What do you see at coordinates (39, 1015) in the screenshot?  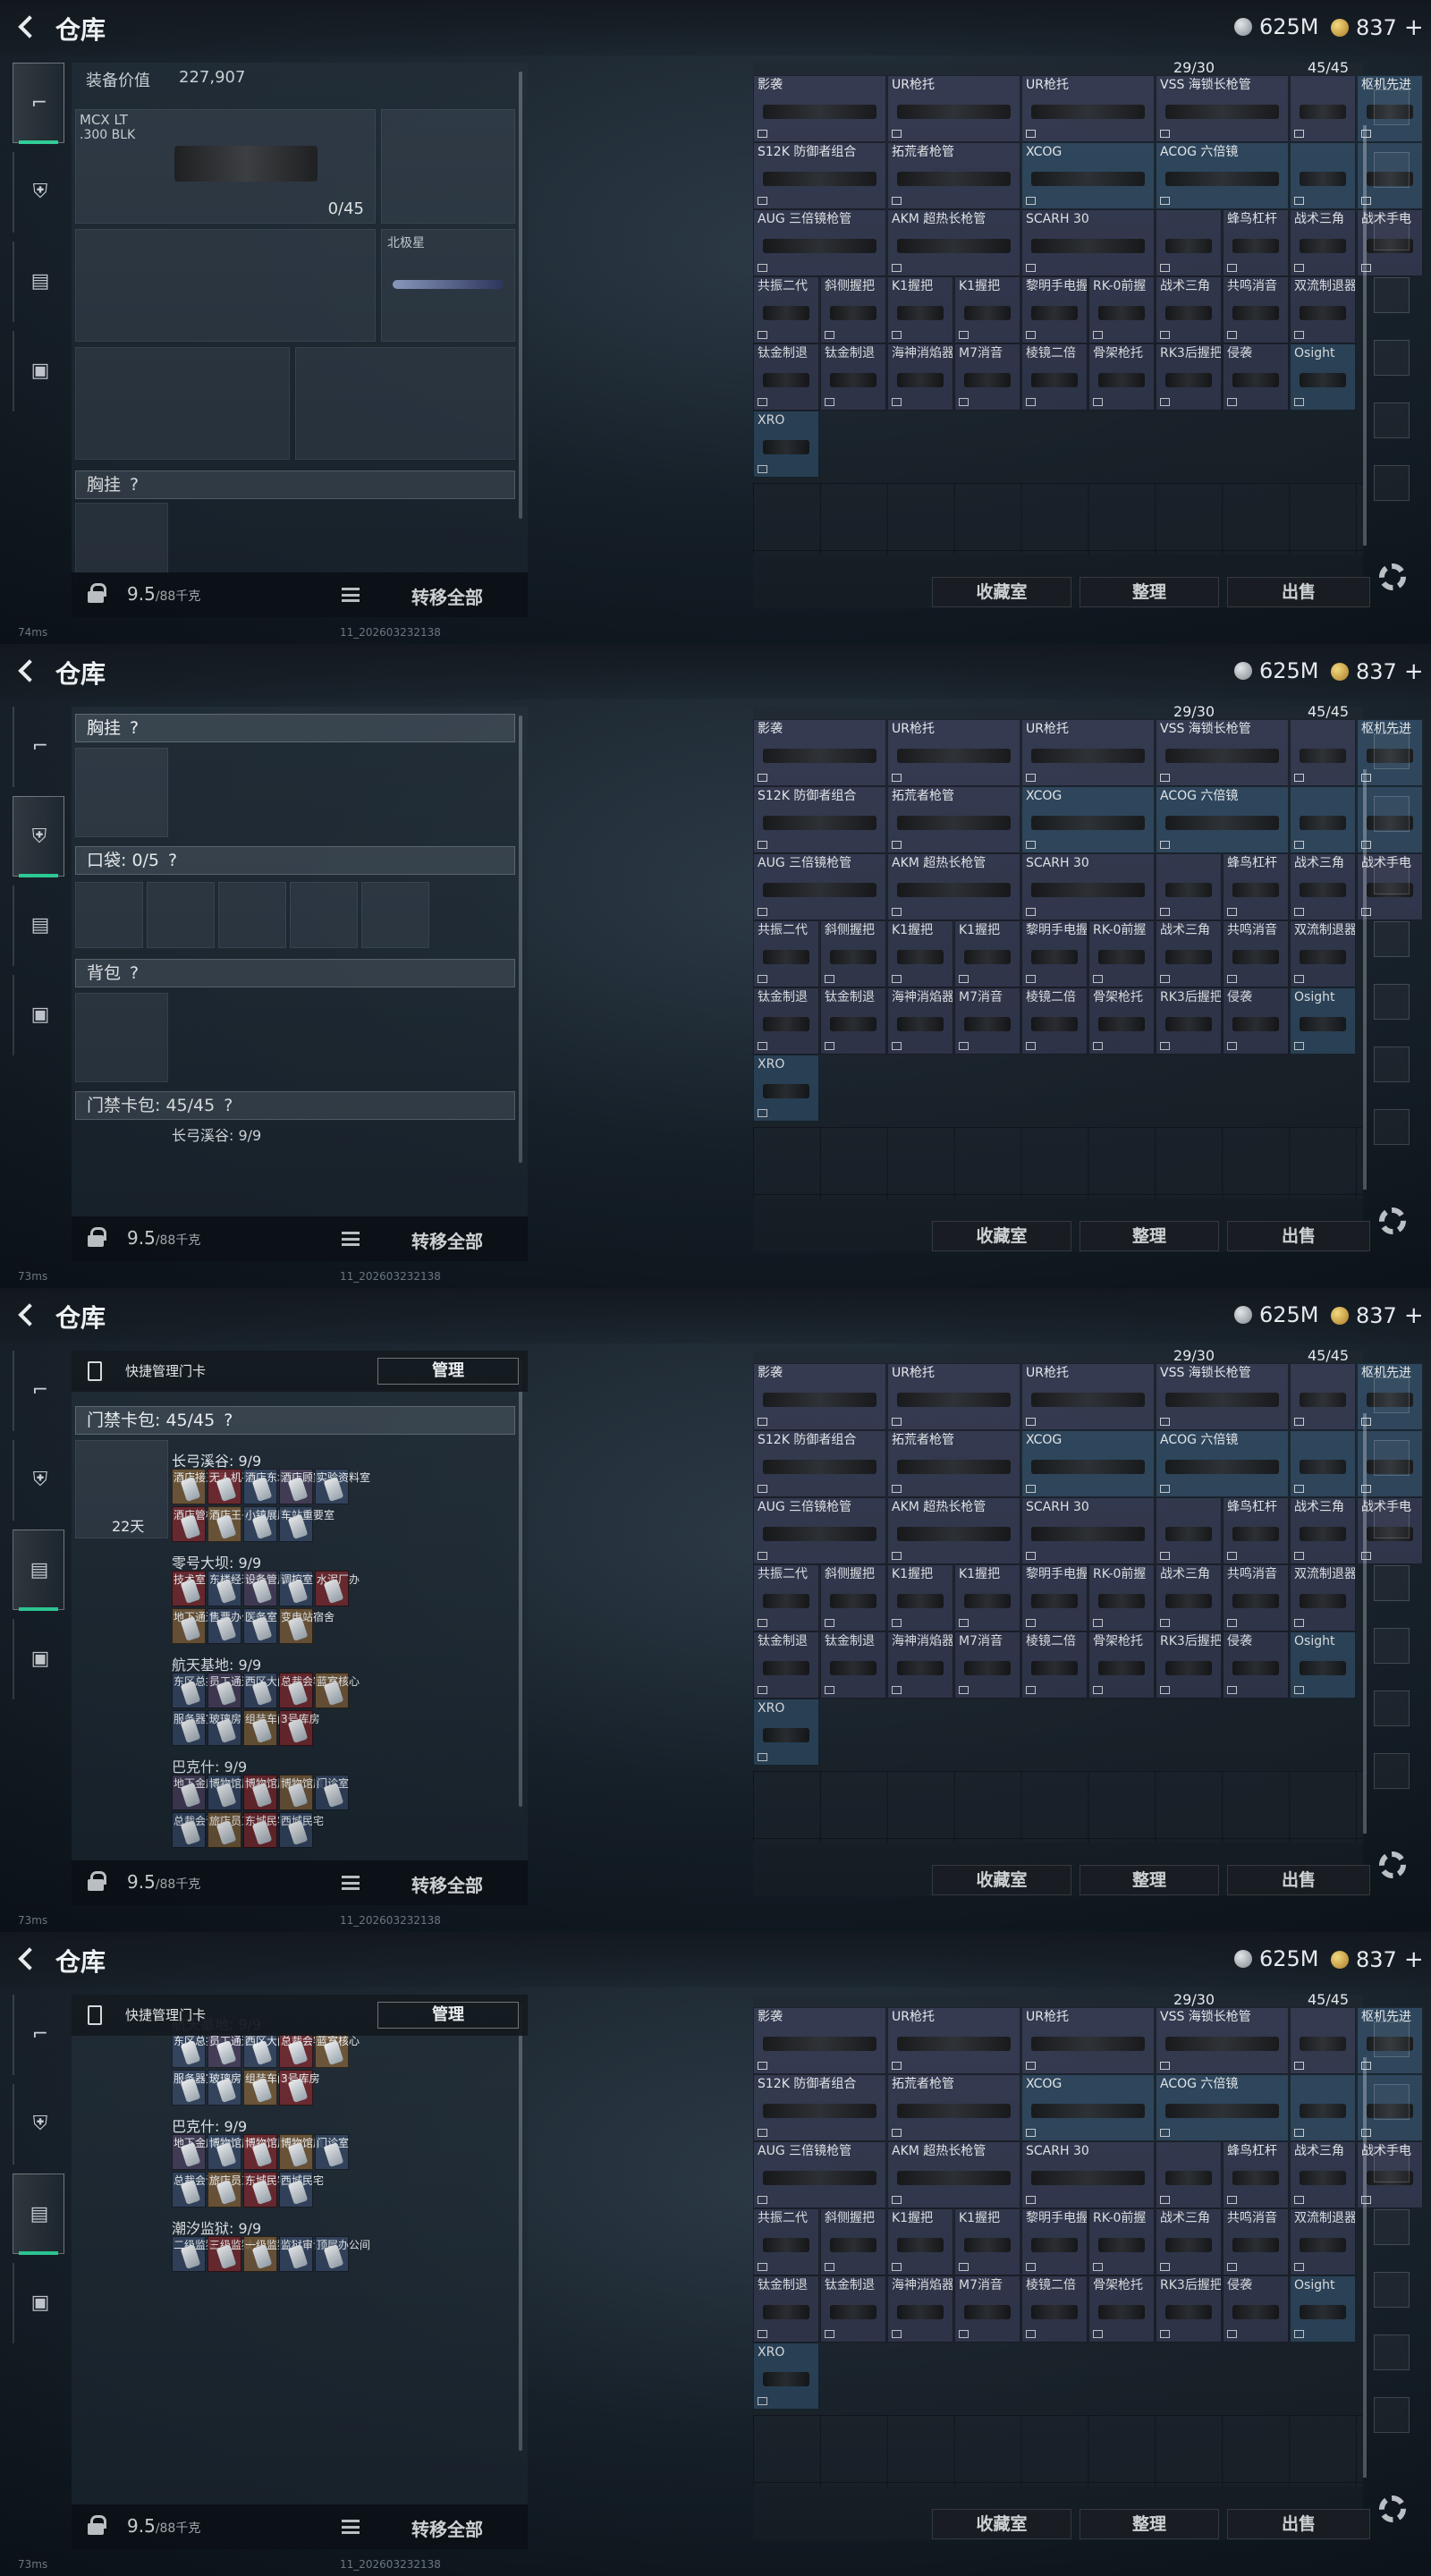 I see `nav-case: ▣` at bounding box center [39, 1015].